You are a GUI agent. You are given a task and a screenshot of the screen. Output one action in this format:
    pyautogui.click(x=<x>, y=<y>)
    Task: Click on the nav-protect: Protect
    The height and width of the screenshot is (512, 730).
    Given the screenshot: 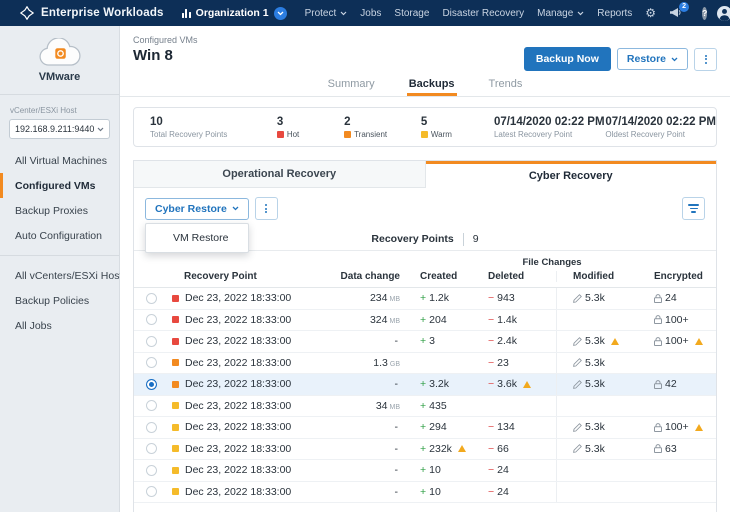 What is the action you would take?
    pyautogui.click(x=326, y=13)
    